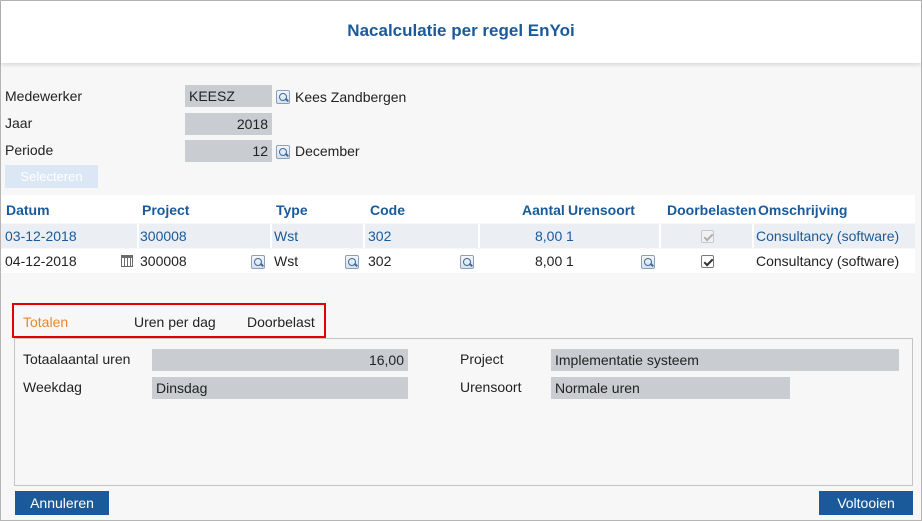 Image resolution: width=922 pixels, height=521 pixels. What do you see at coordinates (707, 261) in the screenshot?
I see `row2-doorbelasten-checkbox` at bounding box center [707, 261].